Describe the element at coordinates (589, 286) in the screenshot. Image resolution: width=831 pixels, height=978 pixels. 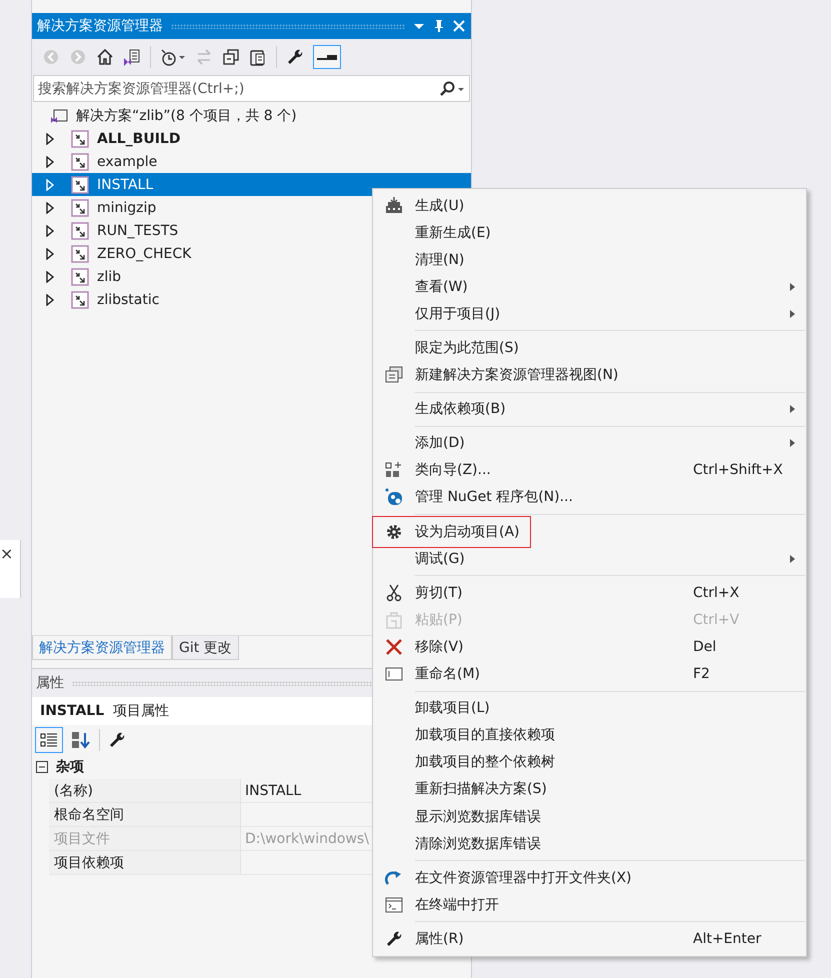
I see `menu-item: 查看(W)` at that location.